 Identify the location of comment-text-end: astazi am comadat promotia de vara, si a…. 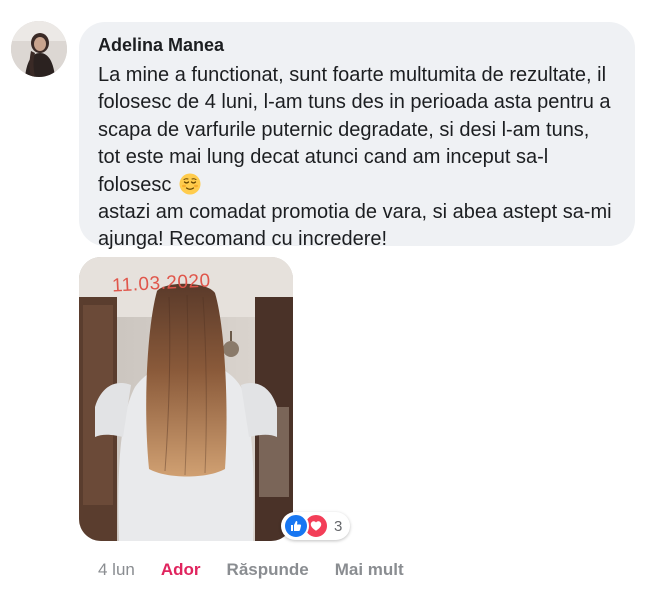
(355, 226).